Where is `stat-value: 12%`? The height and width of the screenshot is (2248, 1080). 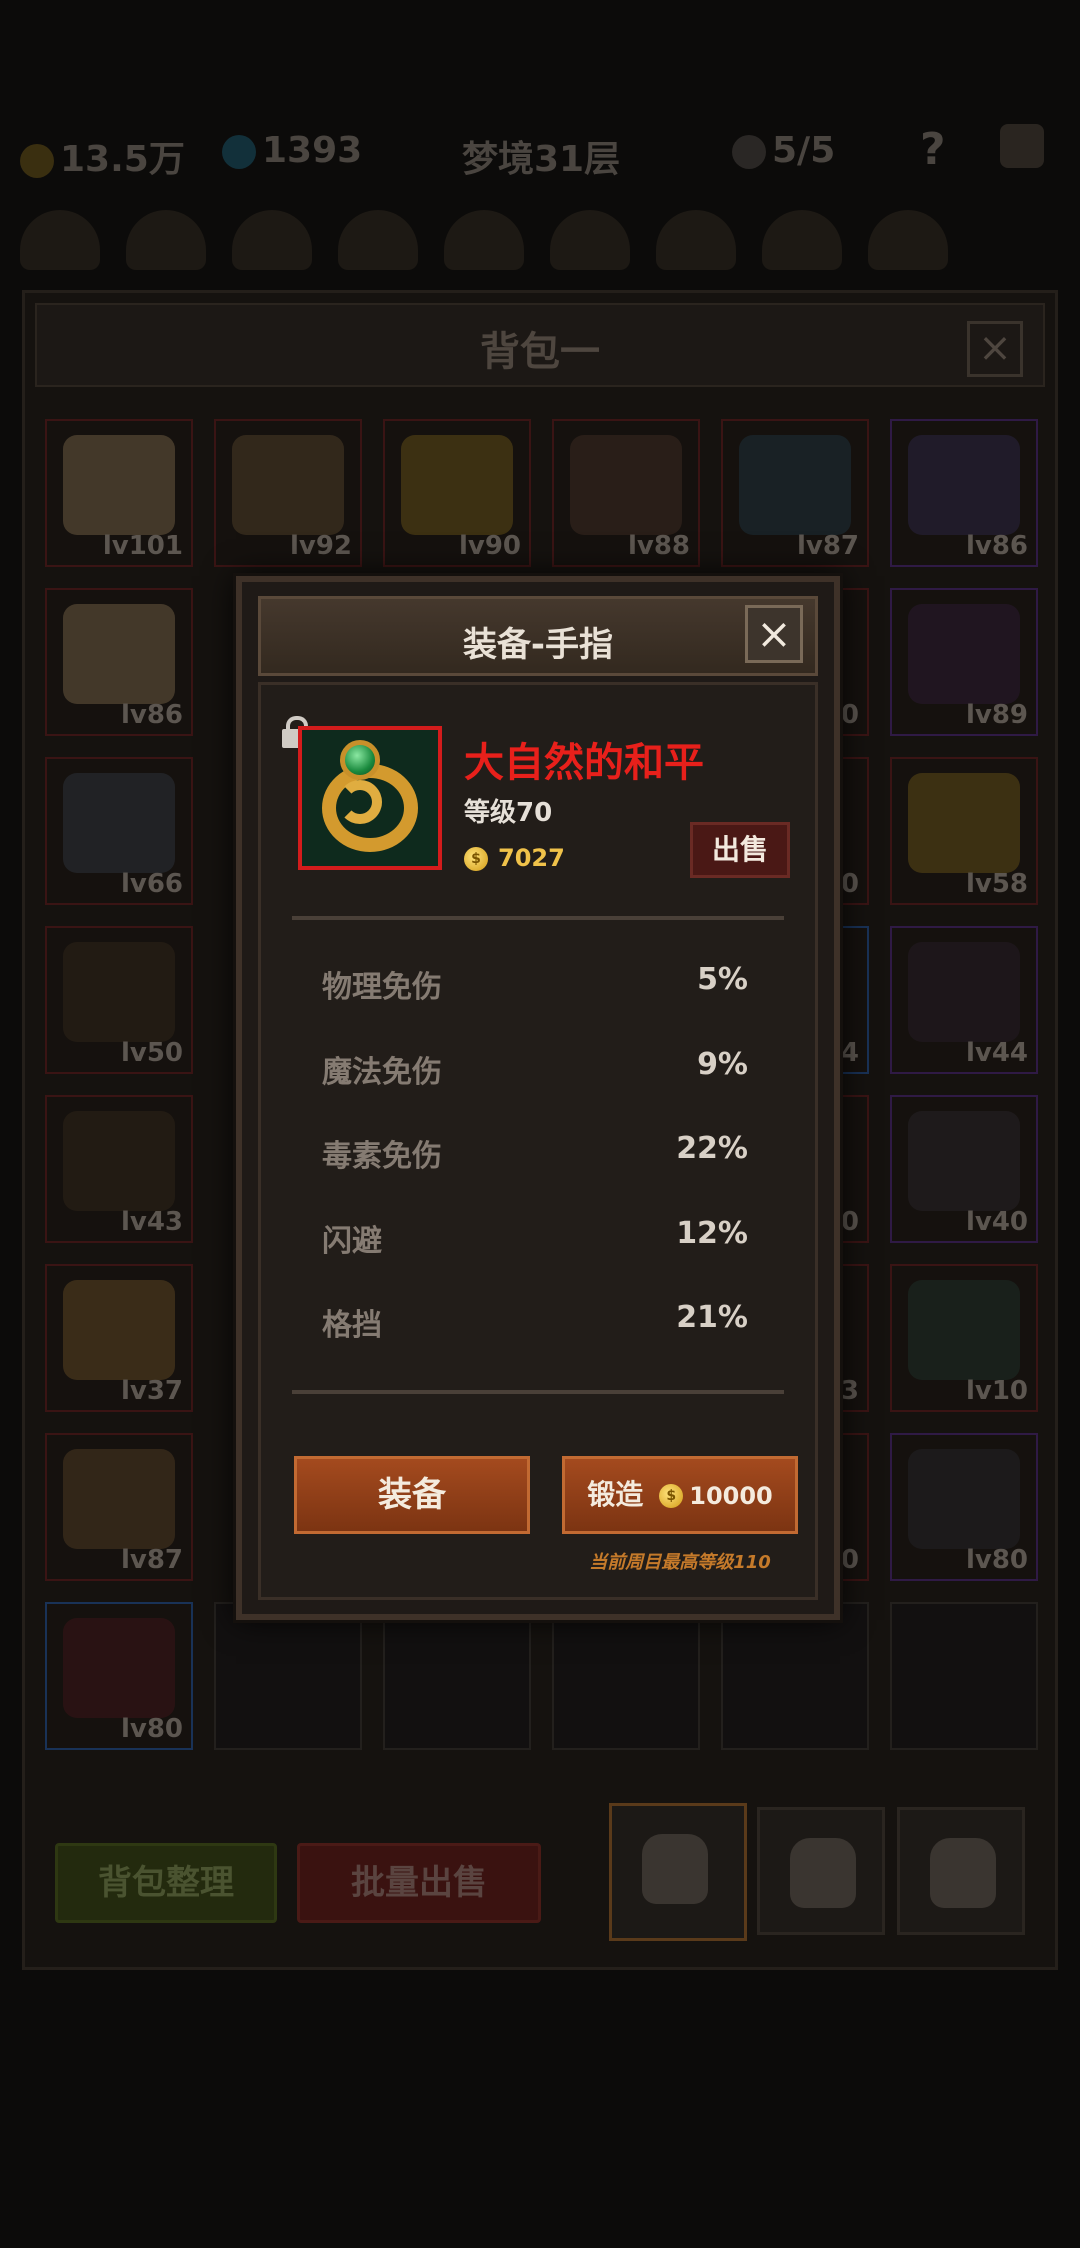
stat-value: 12% is located at coordinates (712, 1233).